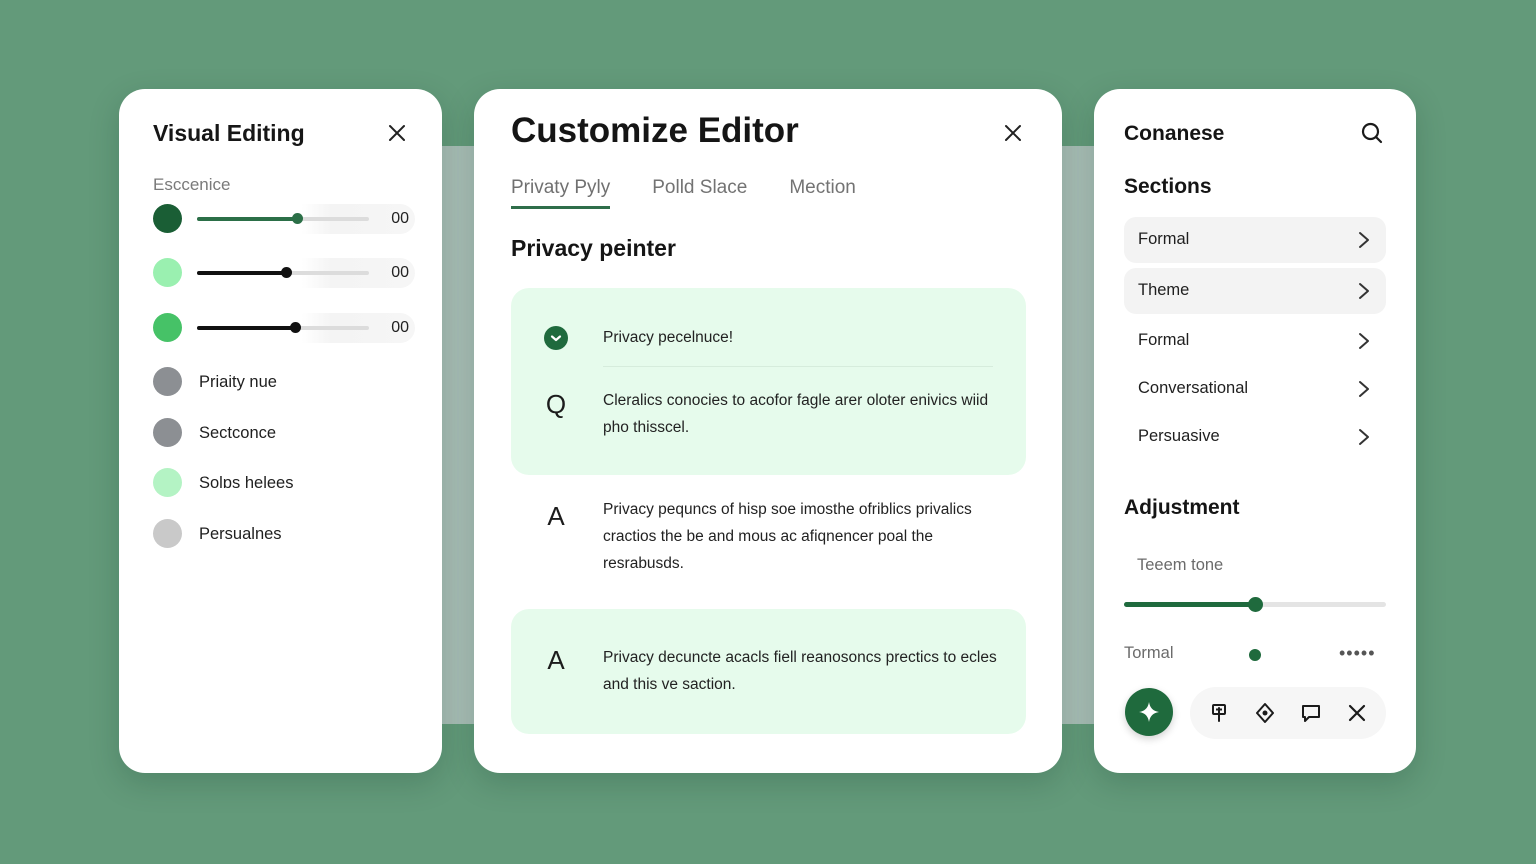 Image resolution: width=1536 pixels, height=864 pixels. What do you see at coordinates (283, 382) in the screenshot?
I see `list-item: Priaity nue` at bounding box center [283, 382].